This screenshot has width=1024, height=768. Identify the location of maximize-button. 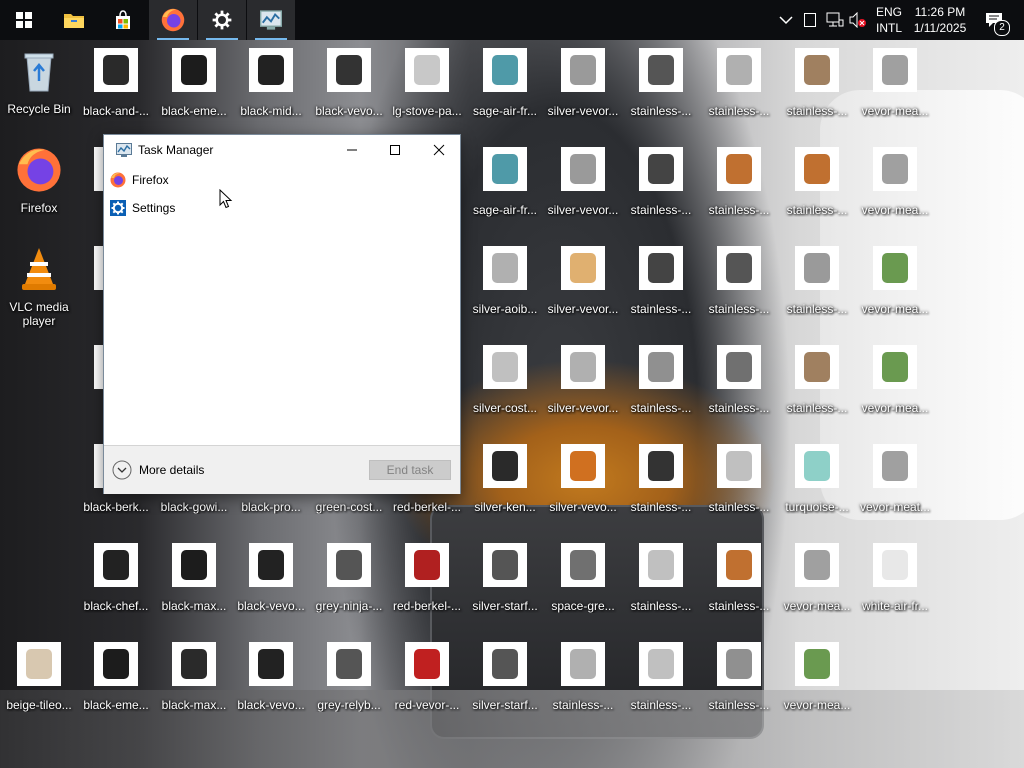
(395, 150).